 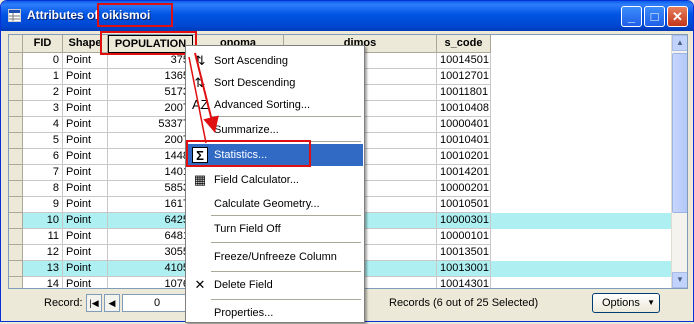 I want to click on cell-s-code: 10000401, so click(x=464, y=125).